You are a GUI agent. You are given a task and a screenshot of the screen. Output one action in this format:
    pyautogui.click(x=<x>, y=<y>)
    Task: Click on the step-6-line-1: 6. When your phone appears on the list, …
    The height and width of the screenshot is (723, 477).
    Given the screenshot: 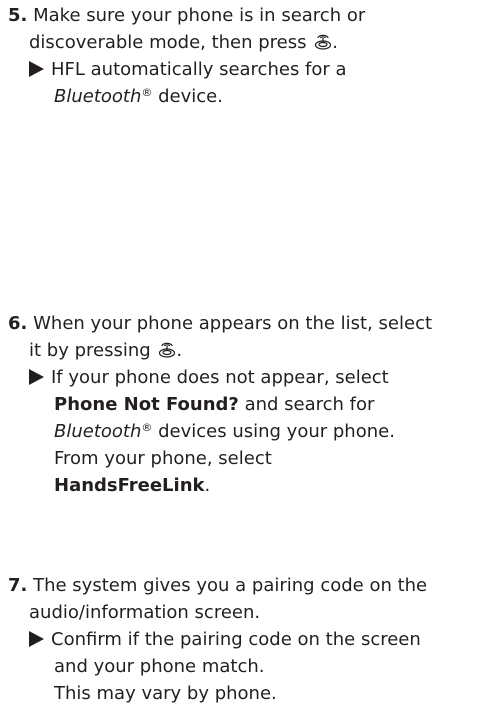 What is the action you would take?
    pyautogui.click(x=239, y=323)
    